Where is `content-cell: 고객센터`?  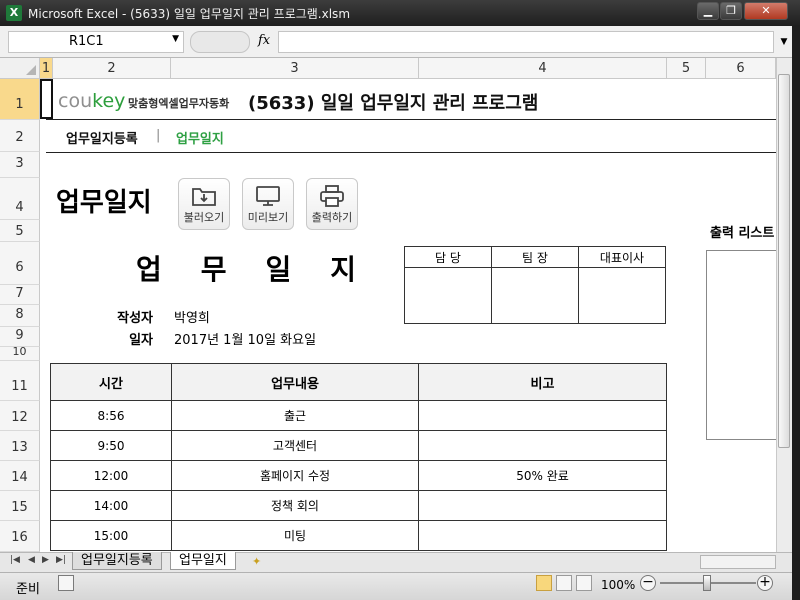 content-cell: 고객센터 is located at coordinates (295, 445).